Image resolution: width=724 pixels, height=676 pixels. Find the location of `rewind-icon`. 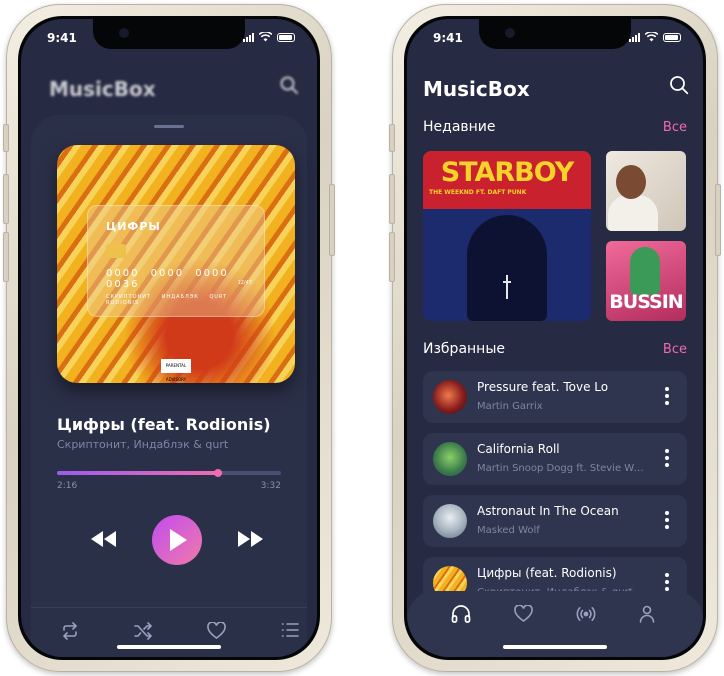

rewind-icon is located at coordinates (104, 541).